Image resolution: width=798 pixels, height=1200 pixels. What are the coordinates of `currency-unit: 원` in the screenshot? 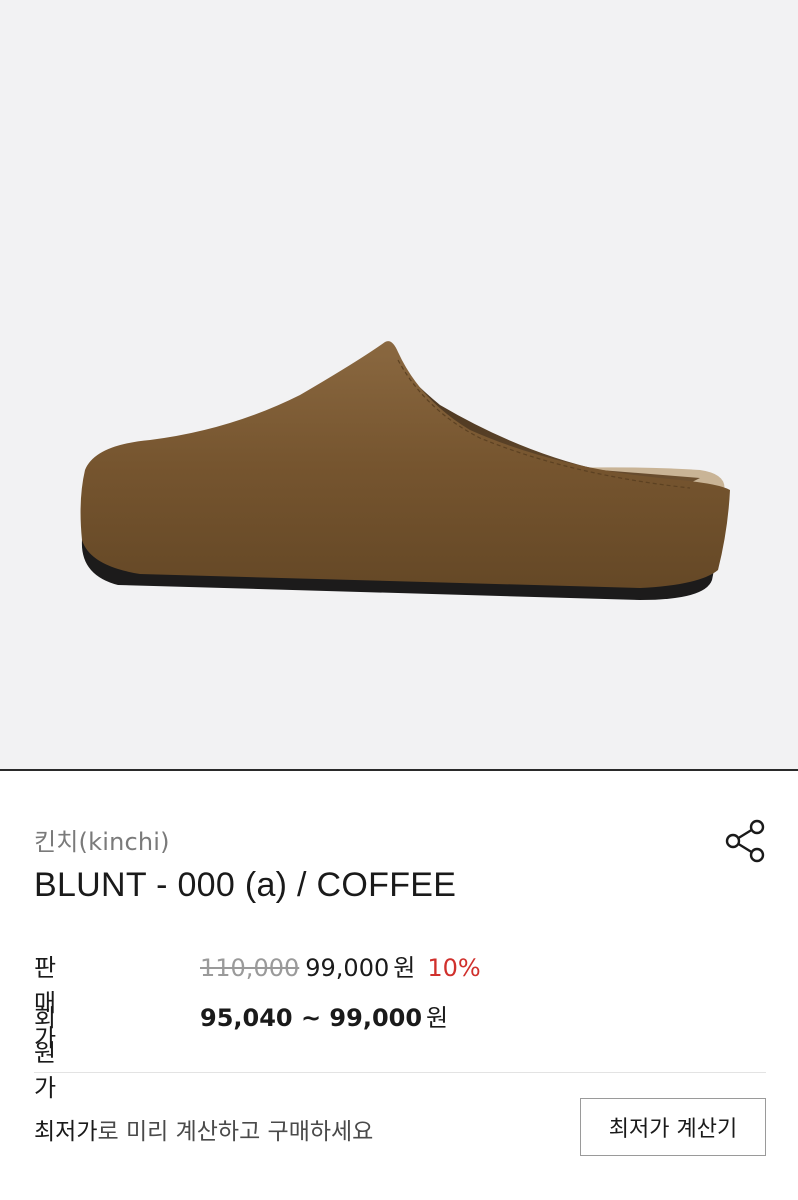 It's located at (404, 968).